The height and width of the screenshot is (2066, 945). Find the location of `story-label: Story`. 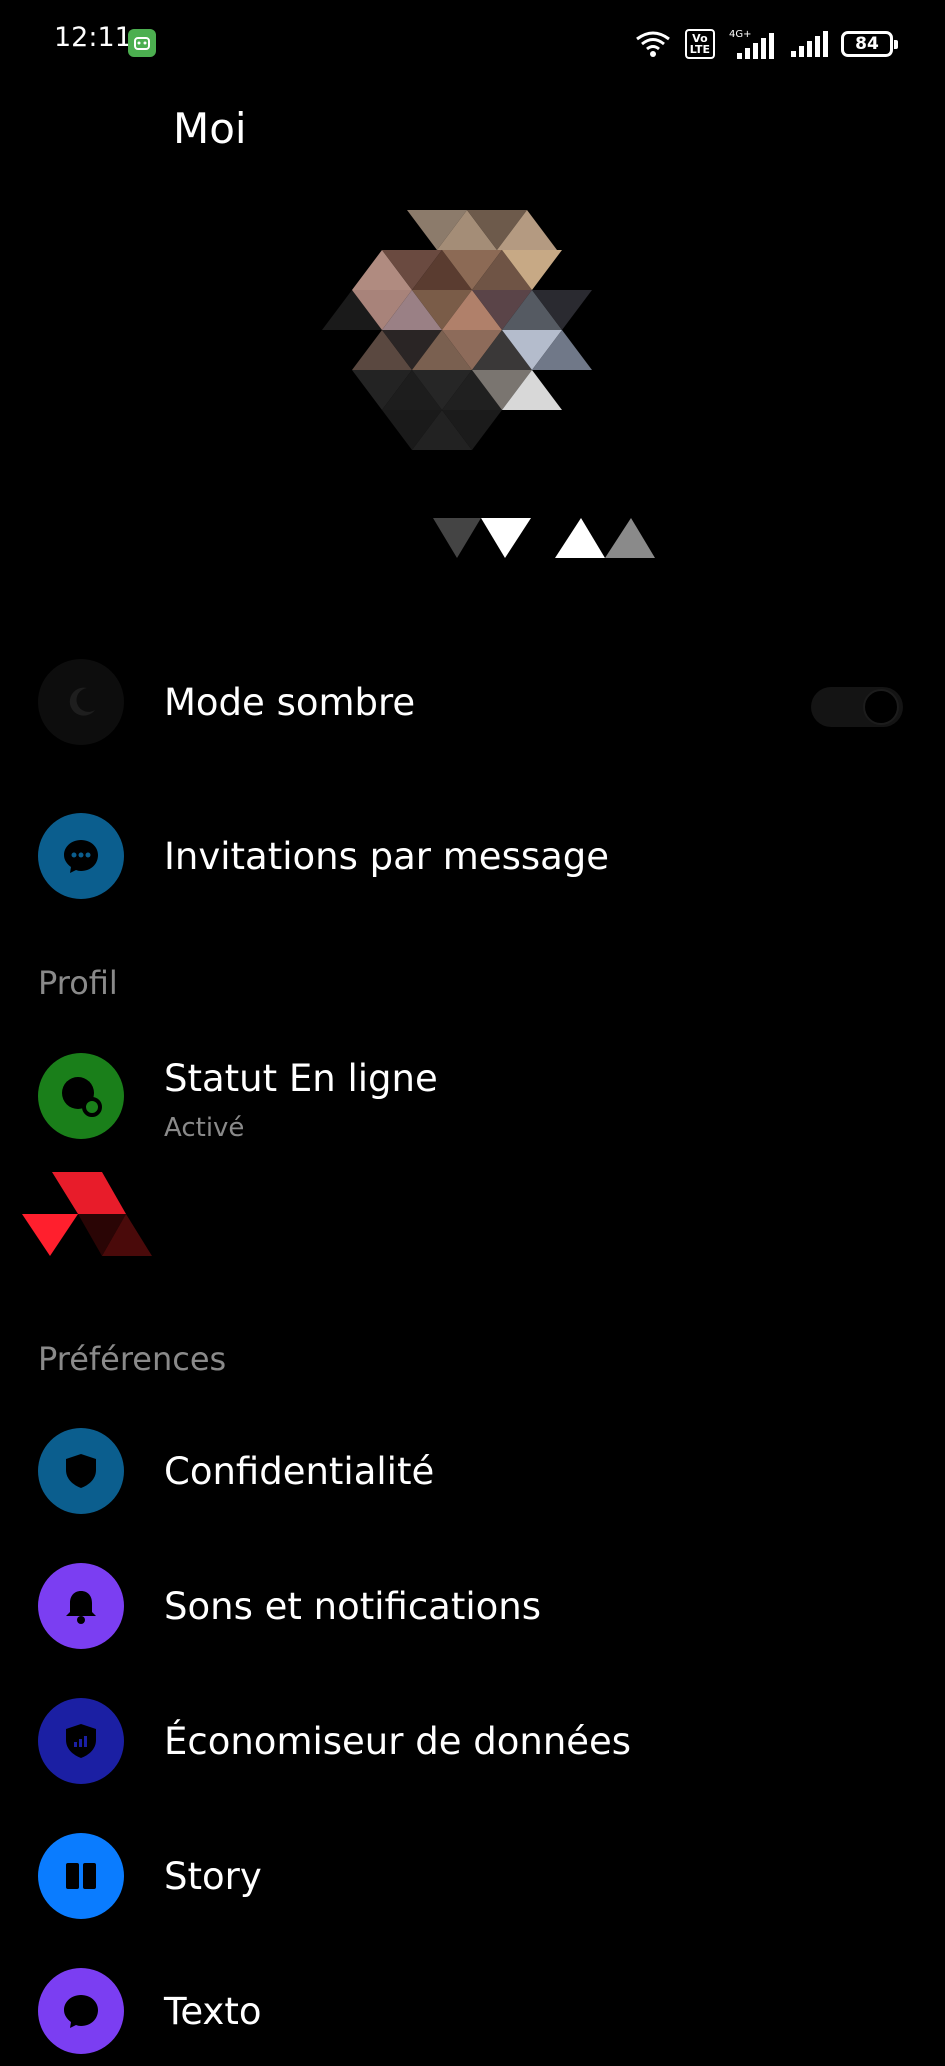

story-label: Story is located at coordinates (213, 1876).